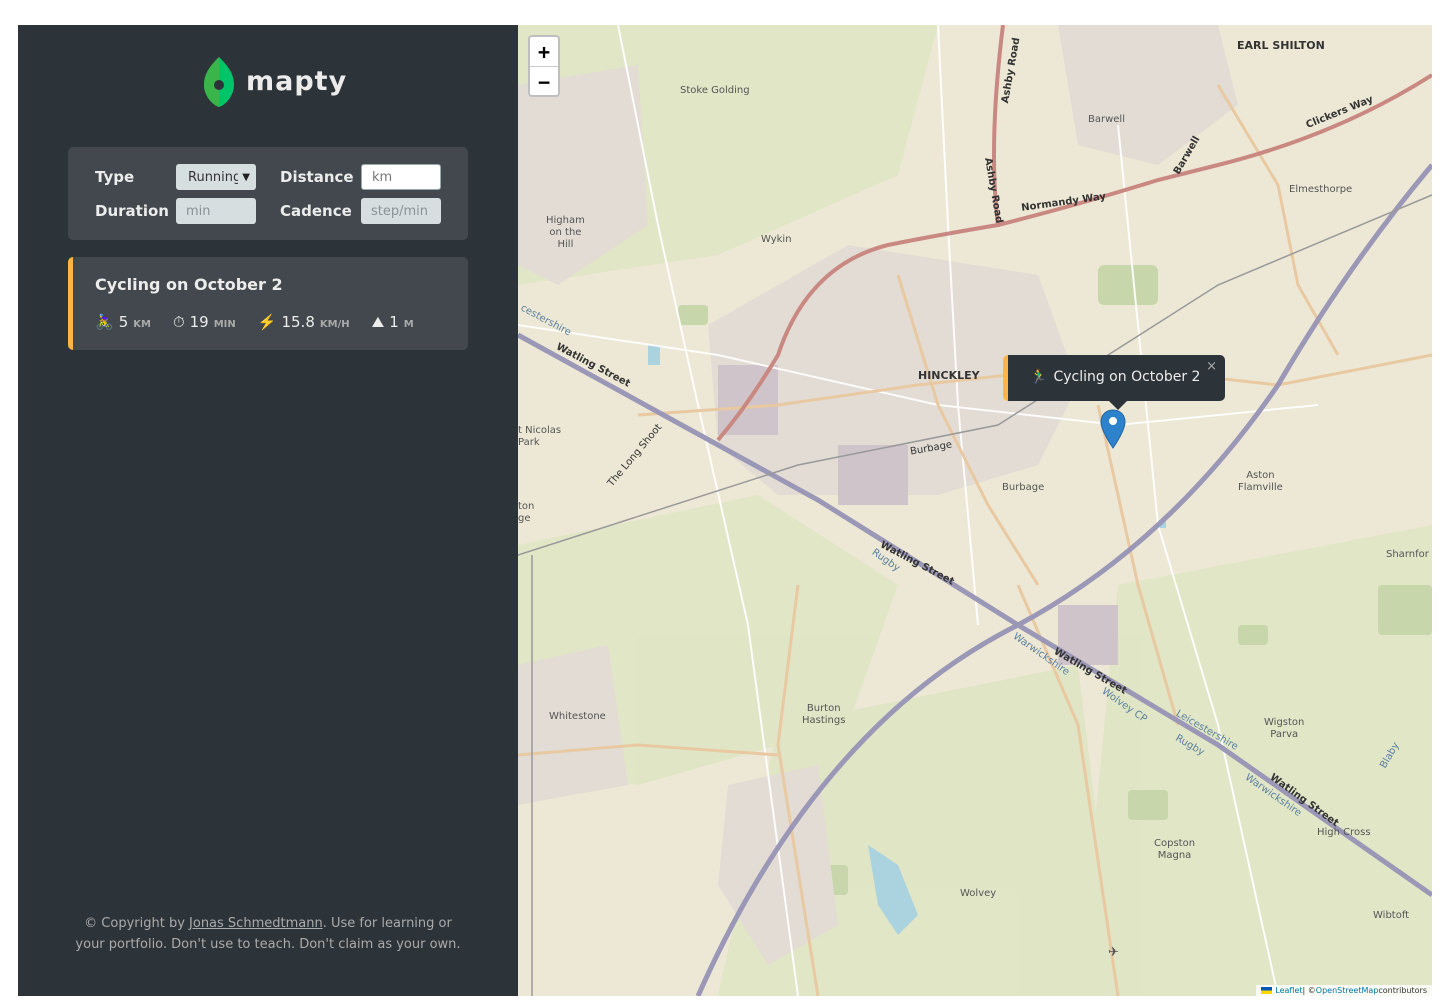  Describe the element at coordinates (1344, 832) in the screenshot. I see `place-label: High Cross` at that location.